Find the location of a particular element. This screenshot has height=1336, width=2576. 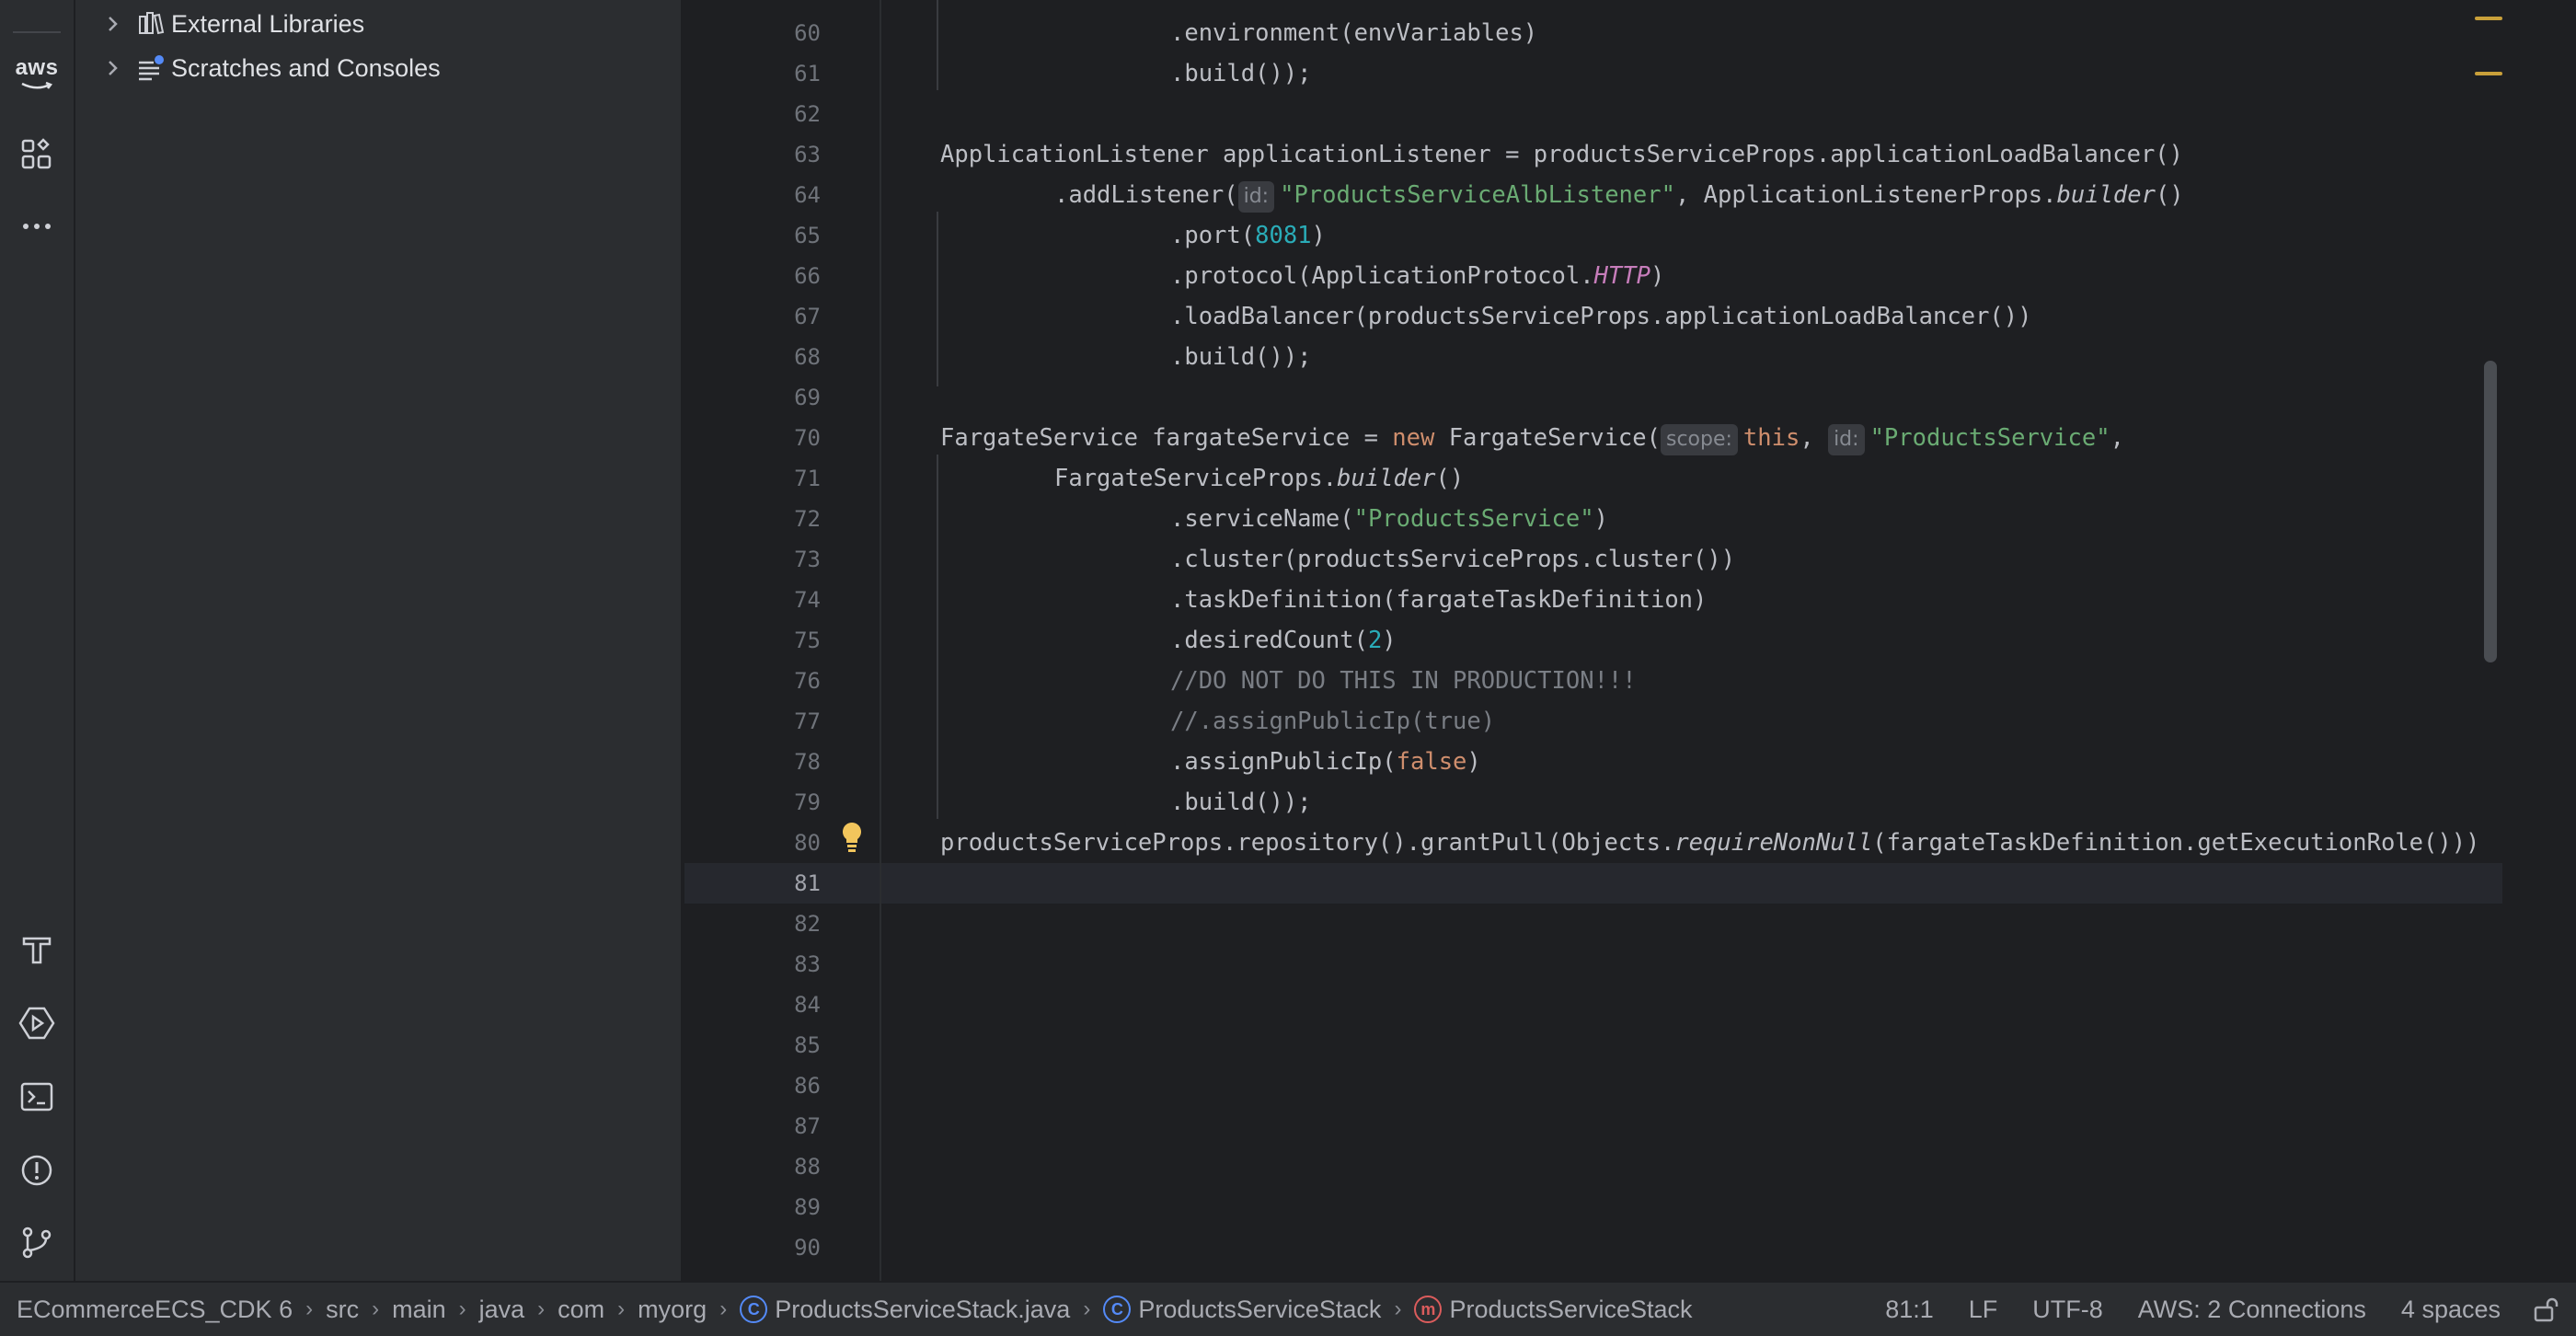

library-icon is located at coordinates (152, 23).